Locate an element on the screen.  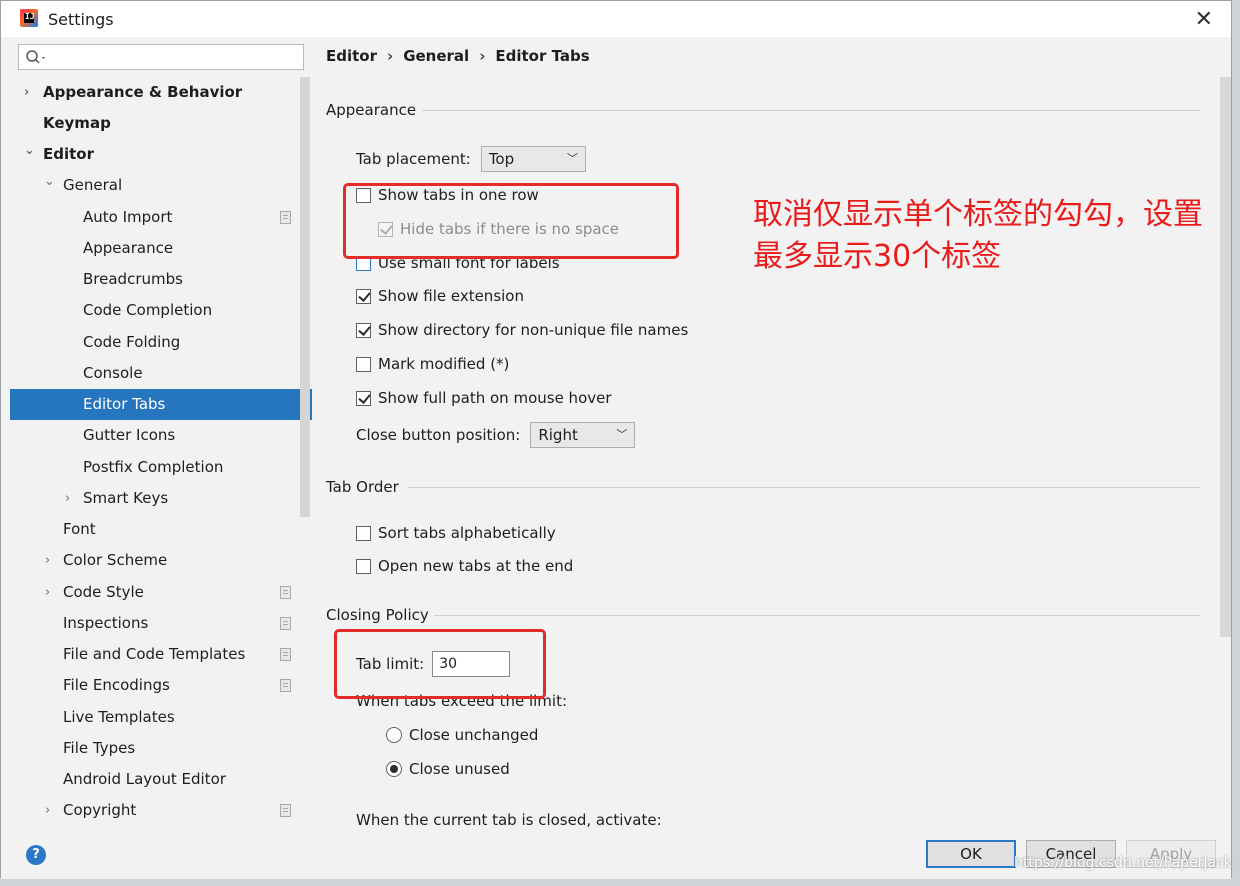
tree-item-label: Console is located at coordinates (113, 373).